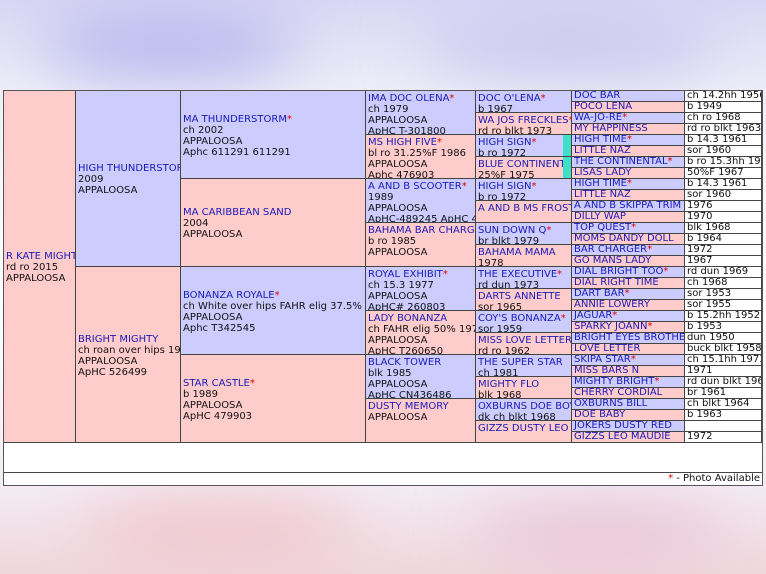 The width and height of the screenshot is (766, 574). Describe the element at coordinates (523, 428) in the screenshot. I see `horse-name: GIZZS DUSTY LEO` at that location.